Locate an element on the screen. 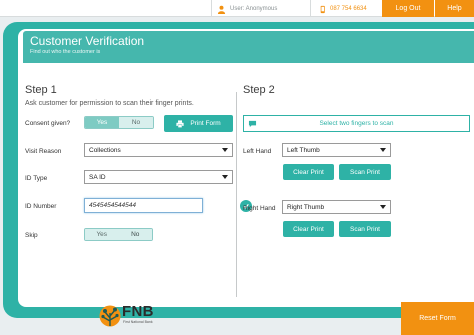 Image resolution: width=474 pixels, height=335 pixels. step1-title: Step 1 is located at coordinates (41, 90).